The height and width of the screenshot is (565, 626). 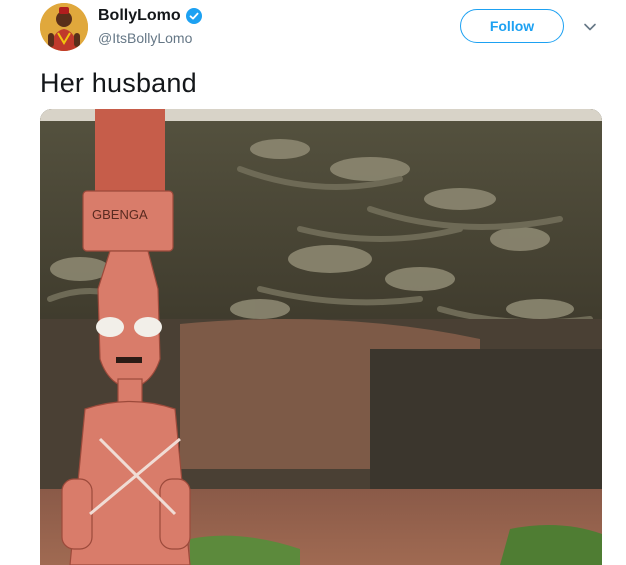 I want to click on user-handle: @ItsBollyLomo, so click(x=145, y=38).